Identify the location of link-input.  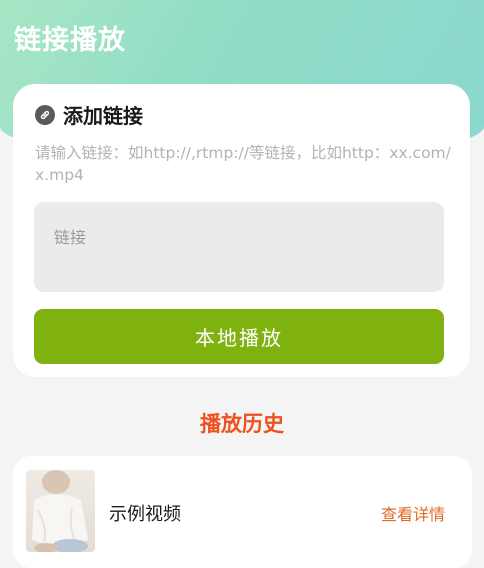
(239, 247).